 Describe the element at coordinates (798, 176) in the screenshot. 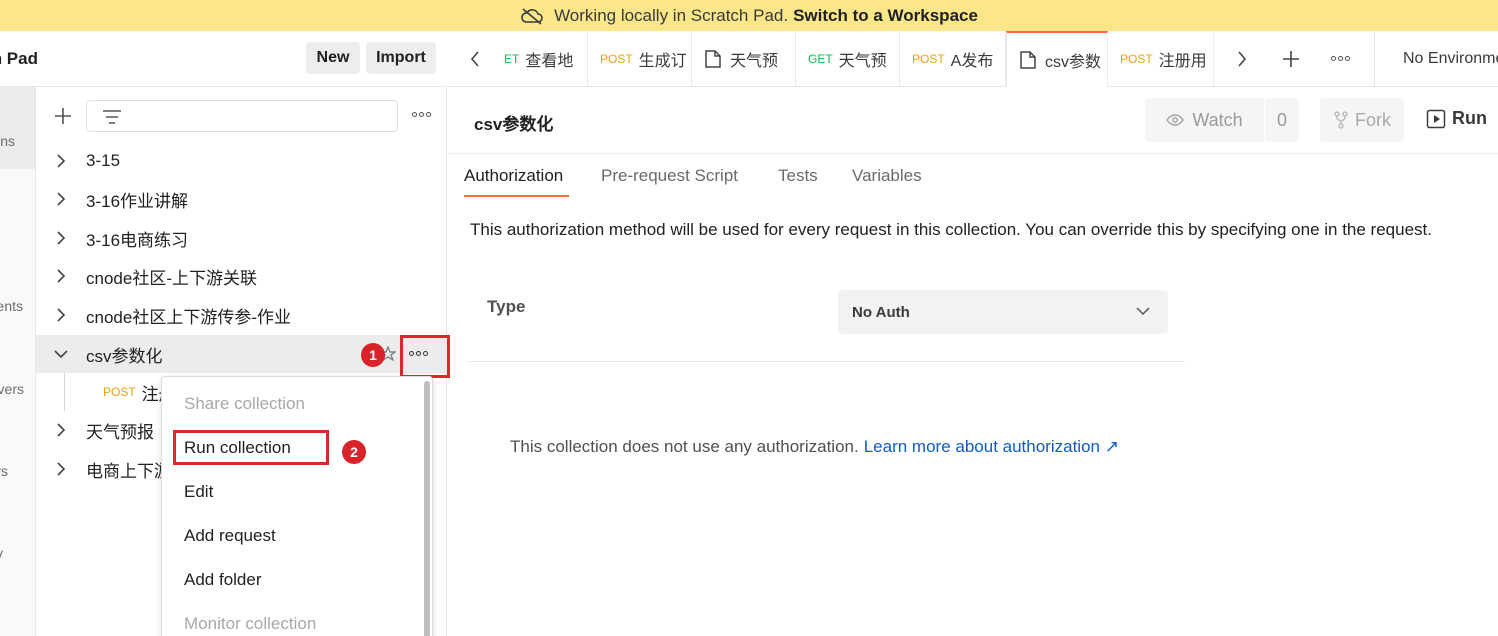

I see `tab-tests: Tests` at that location.